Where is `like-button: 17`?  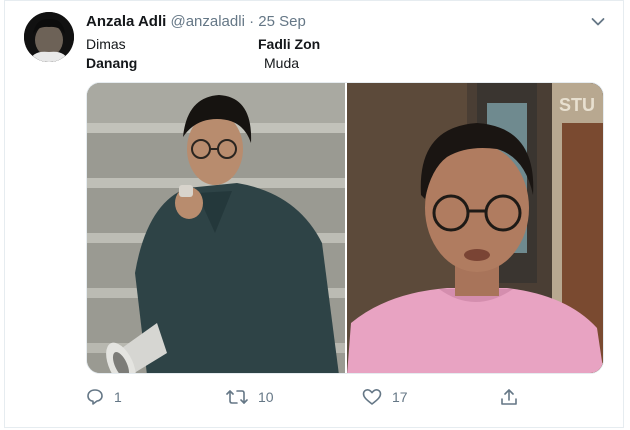 like-button: 17 is located at coordinates (385, 397).